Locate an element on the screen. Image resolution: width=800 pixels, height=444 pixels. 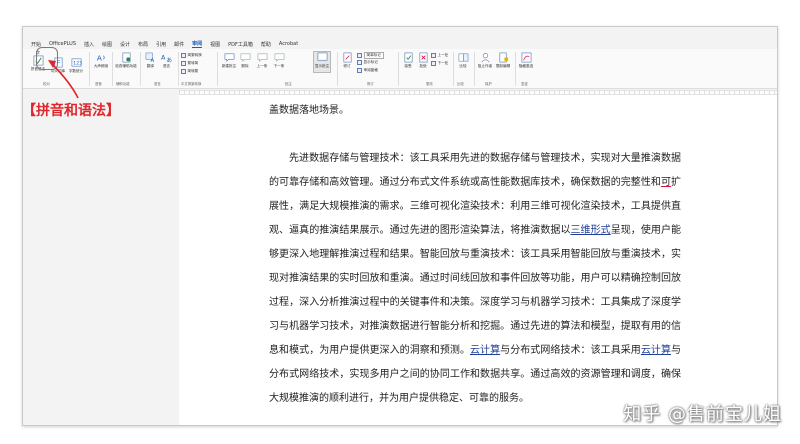
markup-select-value: 简单标记 is located at coordinates (373, 55).